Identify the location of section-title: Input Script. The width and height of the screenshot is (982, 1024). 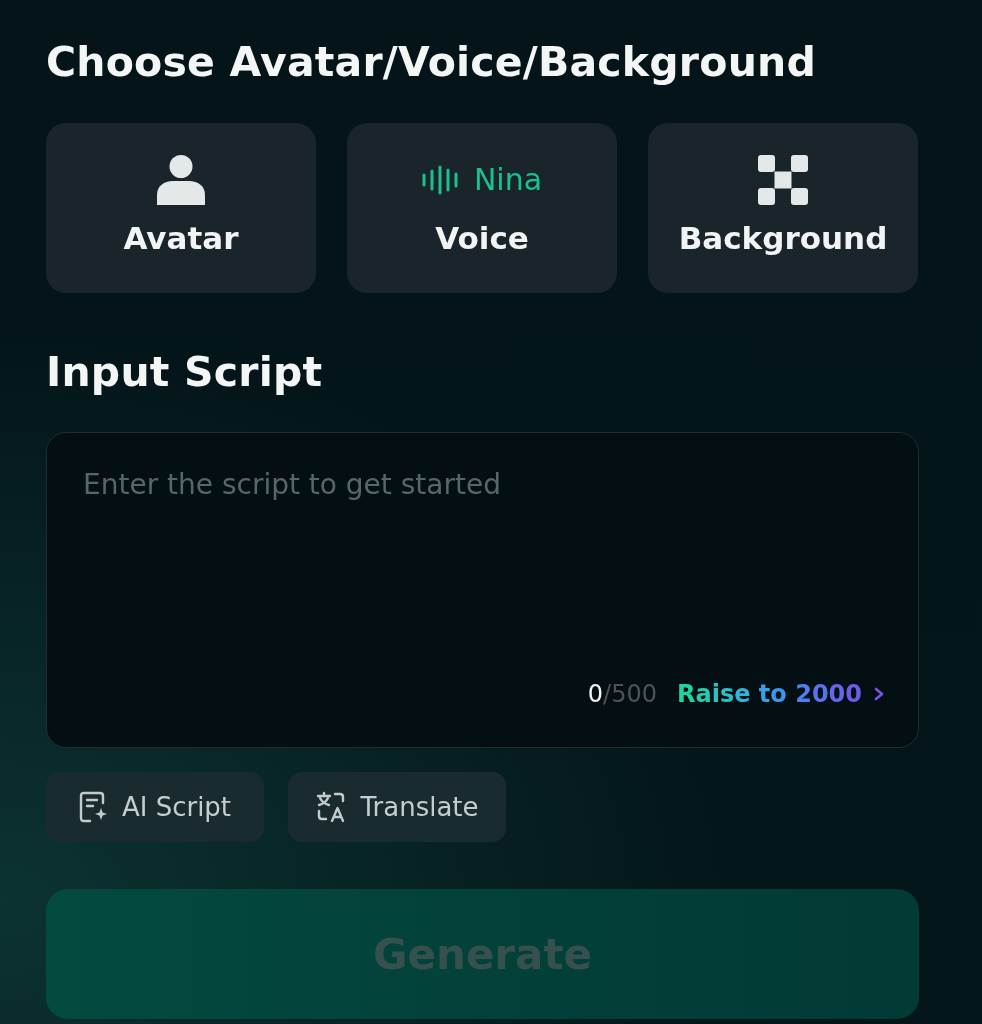
(184, 372).